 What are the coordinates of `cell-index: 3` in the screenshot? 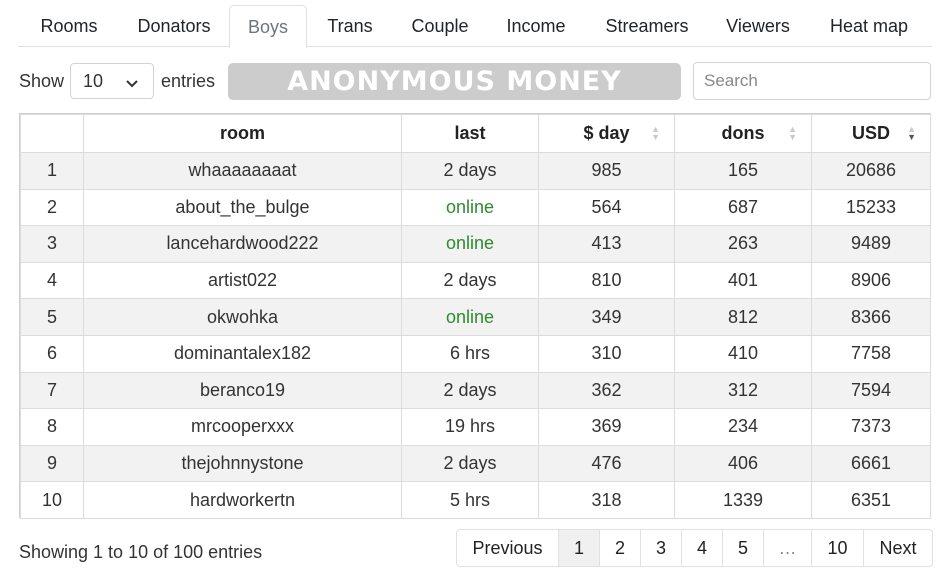 It's located at (52, 244).